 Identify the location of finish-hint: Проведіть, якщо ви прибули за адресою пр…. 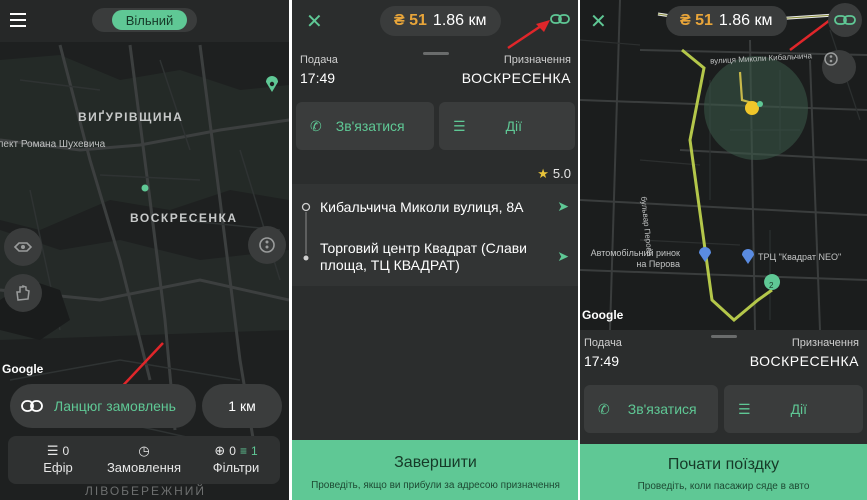
(435, 485).